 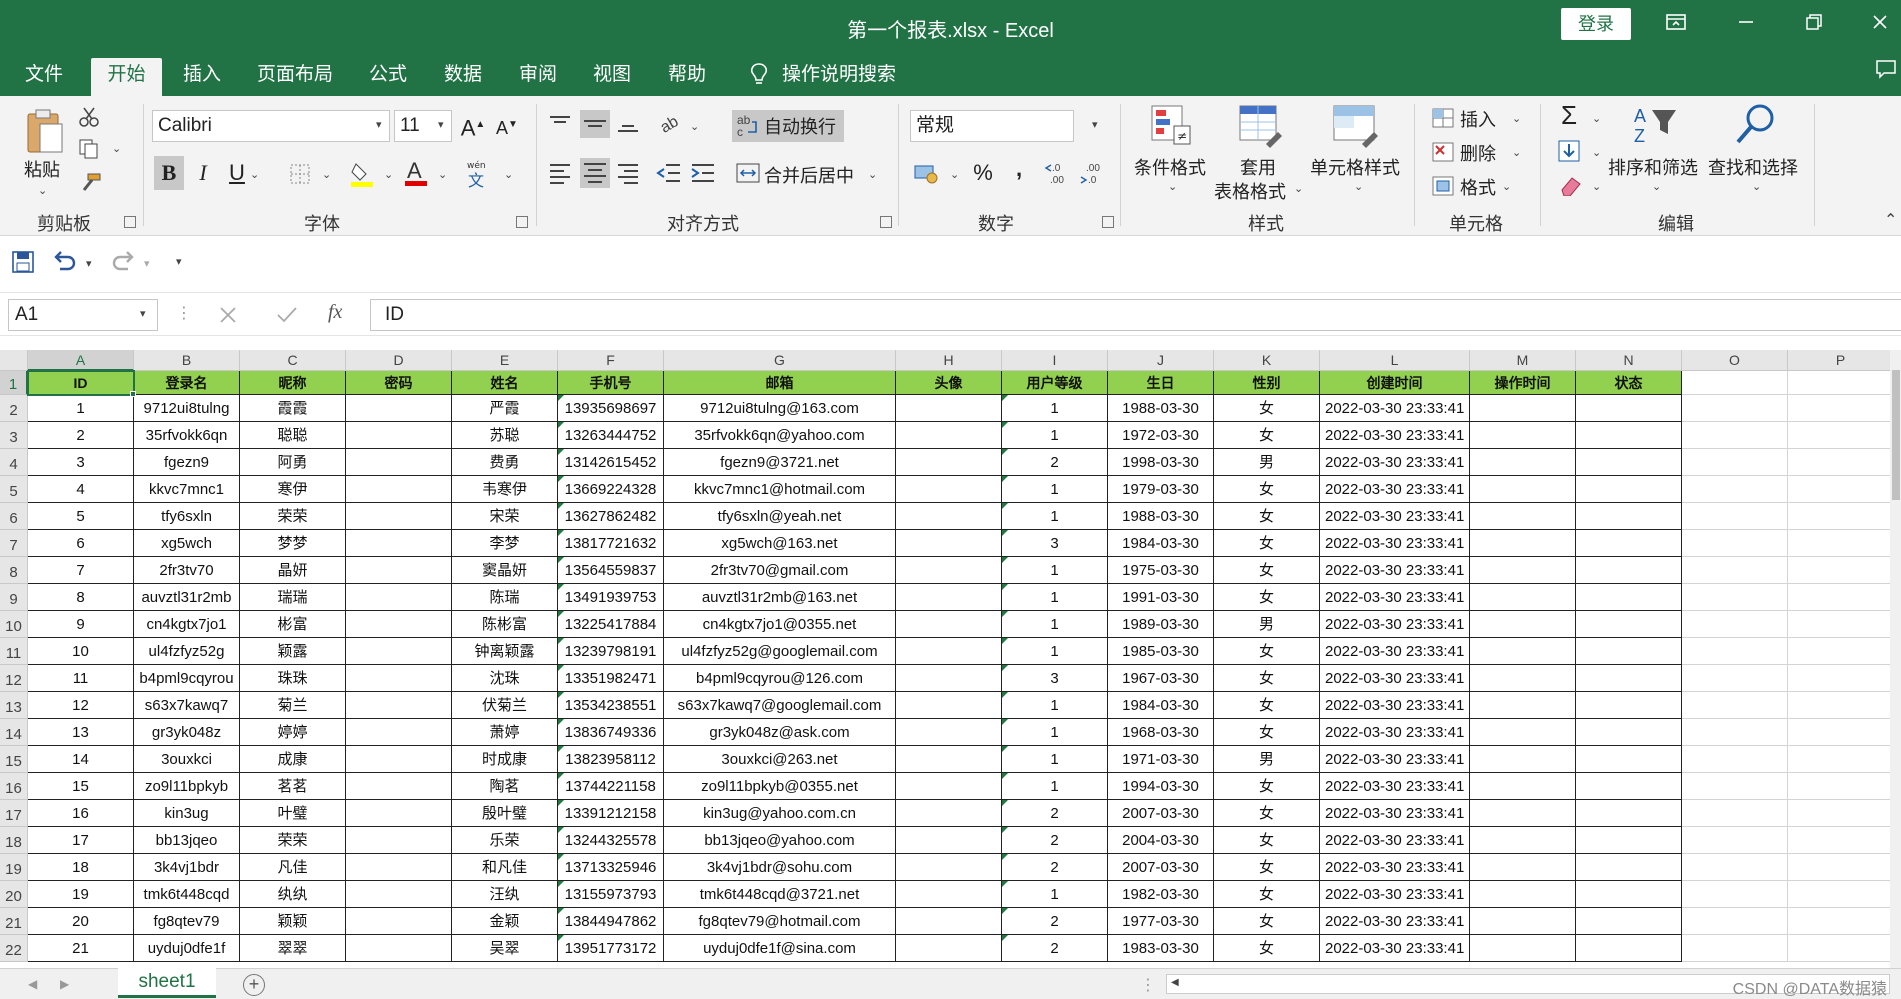 What do you see at coordinates (362, 176) in the screenshot?
I see `fill-color-icon` at bounding box center [362, 176].